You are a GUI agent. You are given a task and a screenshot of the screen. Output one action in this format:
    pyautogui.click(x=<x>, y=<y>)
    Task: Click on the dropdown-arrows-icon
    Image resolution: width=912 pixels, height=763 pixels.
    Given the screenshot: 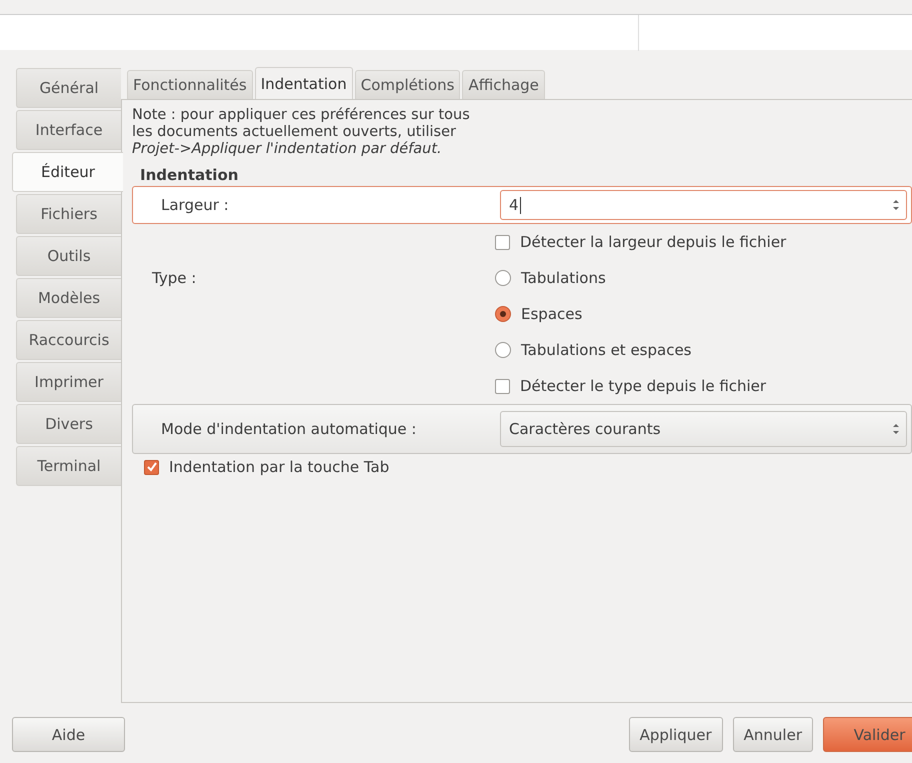 What is the action you would take?
    pyautogui.click(x=896, y=429)
    